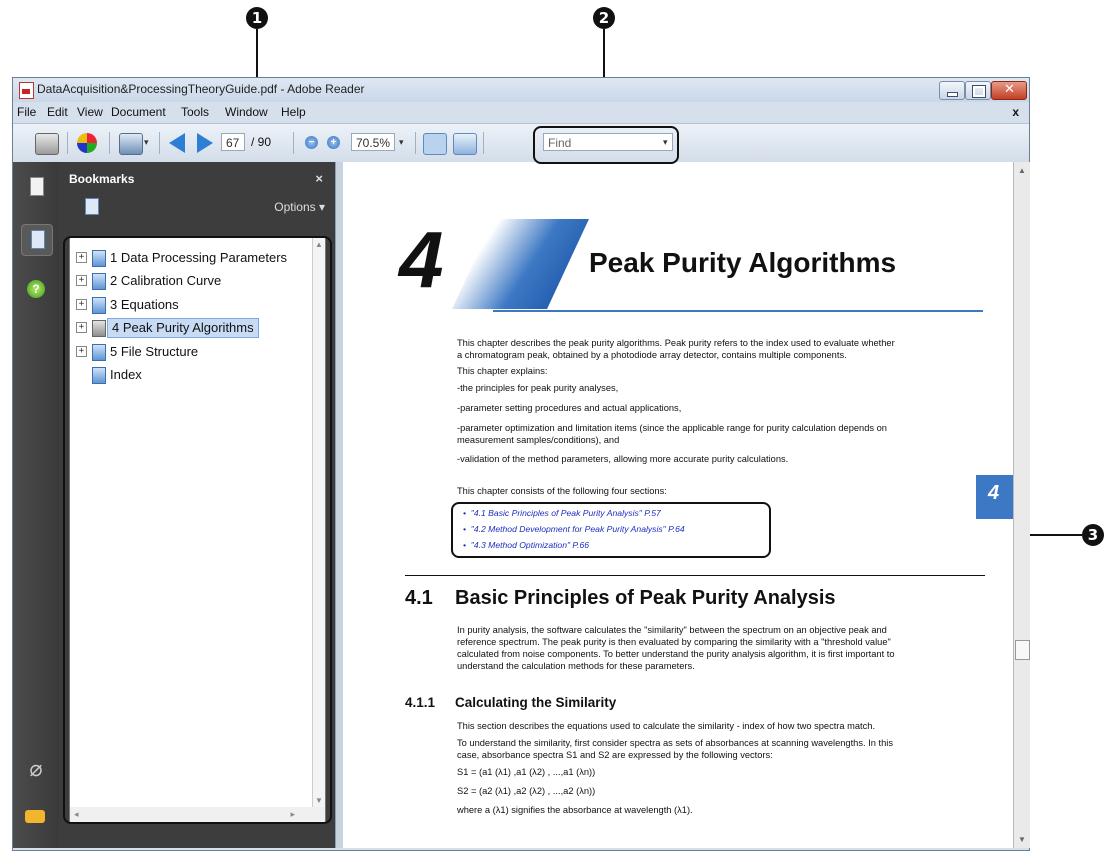 The height and width of the screenshot is (853, 1107). I want to click on menu-help: Help, so click(293, 112).